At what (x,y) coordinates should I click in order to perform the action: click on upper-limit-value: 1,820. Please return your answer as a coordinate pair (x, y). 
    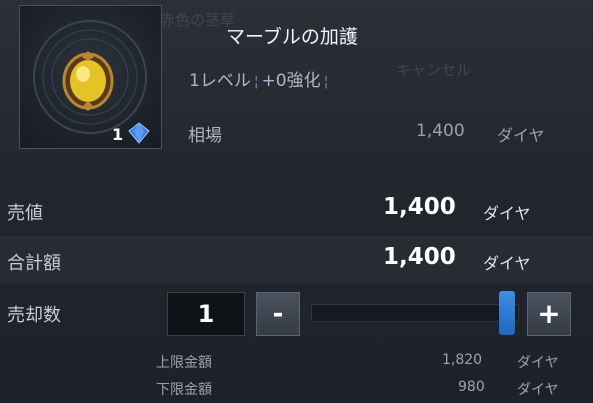
    Looking at the image, I should click on (462, 360).